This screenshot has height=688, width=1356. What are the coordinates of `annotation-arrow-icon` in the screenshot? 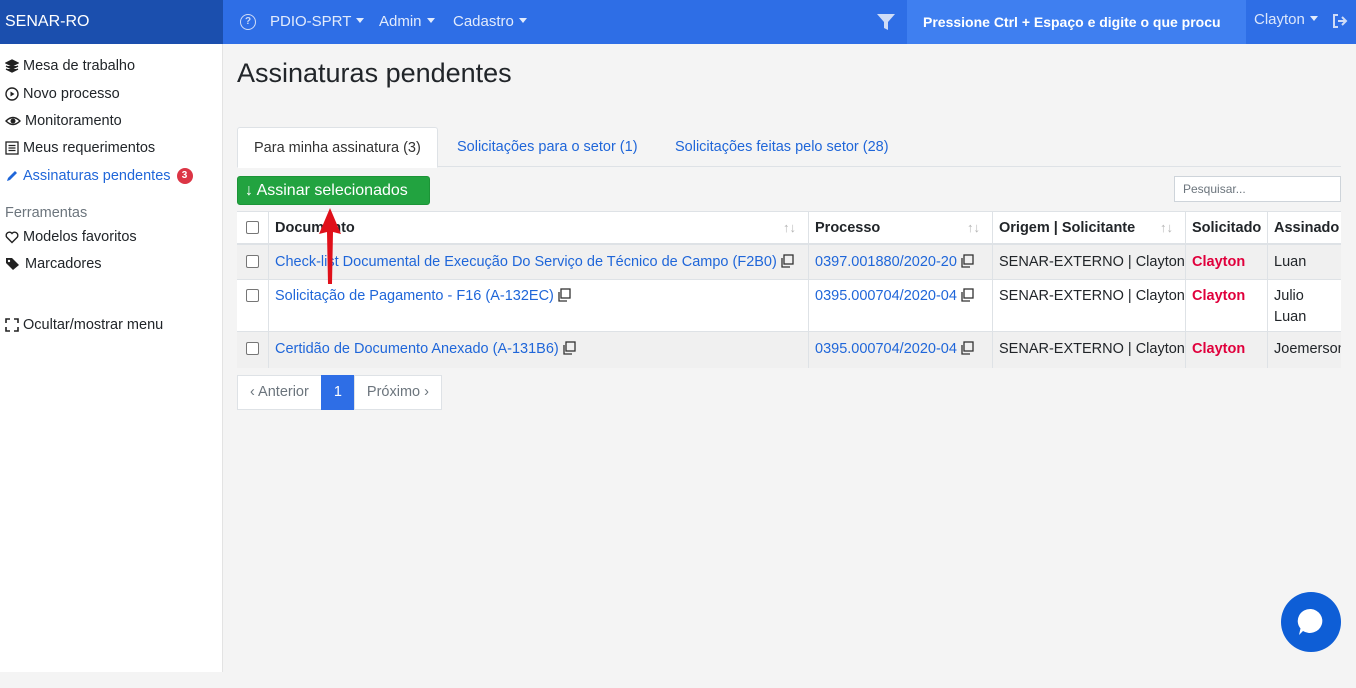 It's located at (330, 246).